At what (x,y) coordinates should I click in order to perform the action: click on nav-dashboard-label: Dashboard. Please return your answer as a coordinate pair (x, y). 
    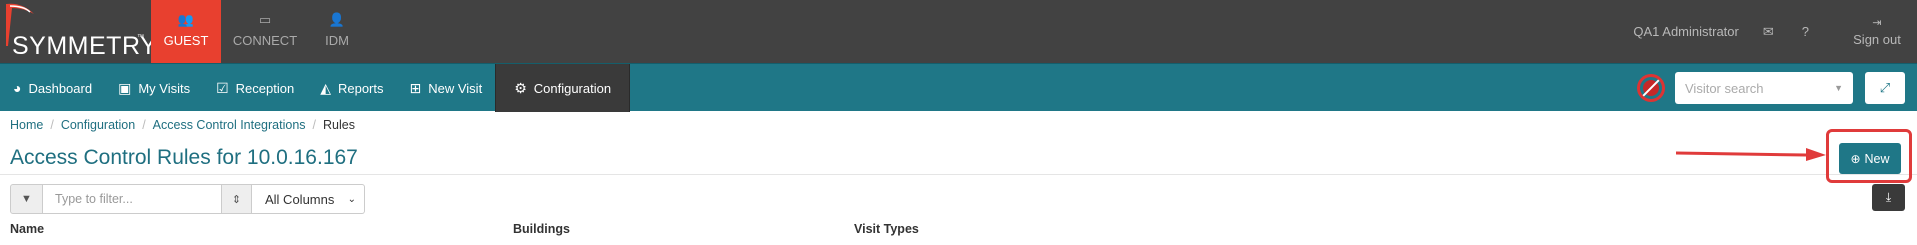
    Looking at the image, I should click on (60, 88).